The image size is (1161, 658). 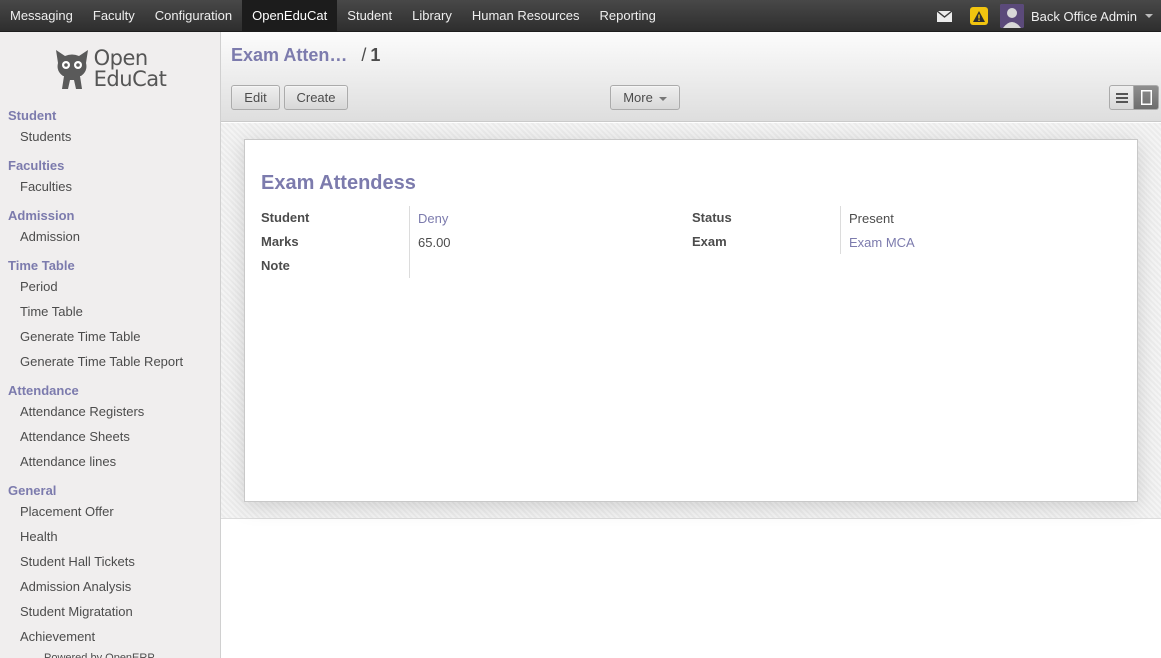 I want to click on menu-library: Library, so click(x=432, y=16).